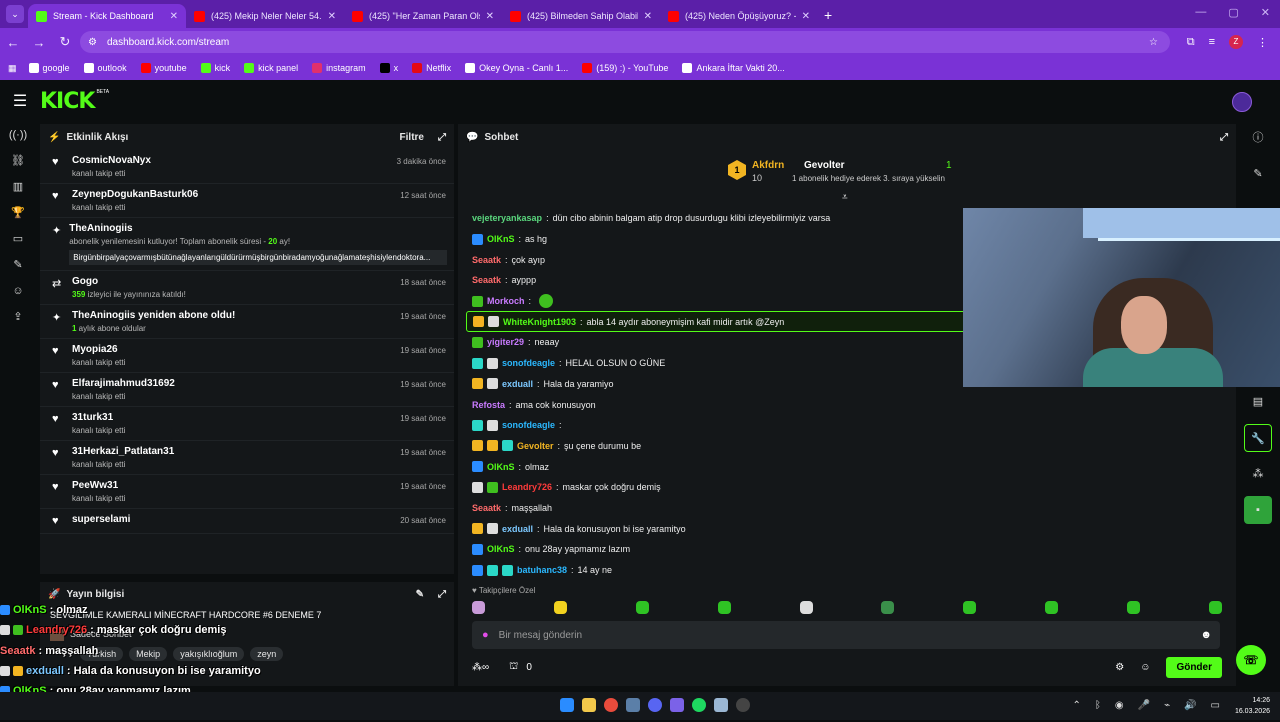 The height and width of the screenshot is (722, 1280). What do you see at coordinates (1206, 635) in the screenshot?
I see `emoji-icon: ☻` at bounding box center [1206, 635].